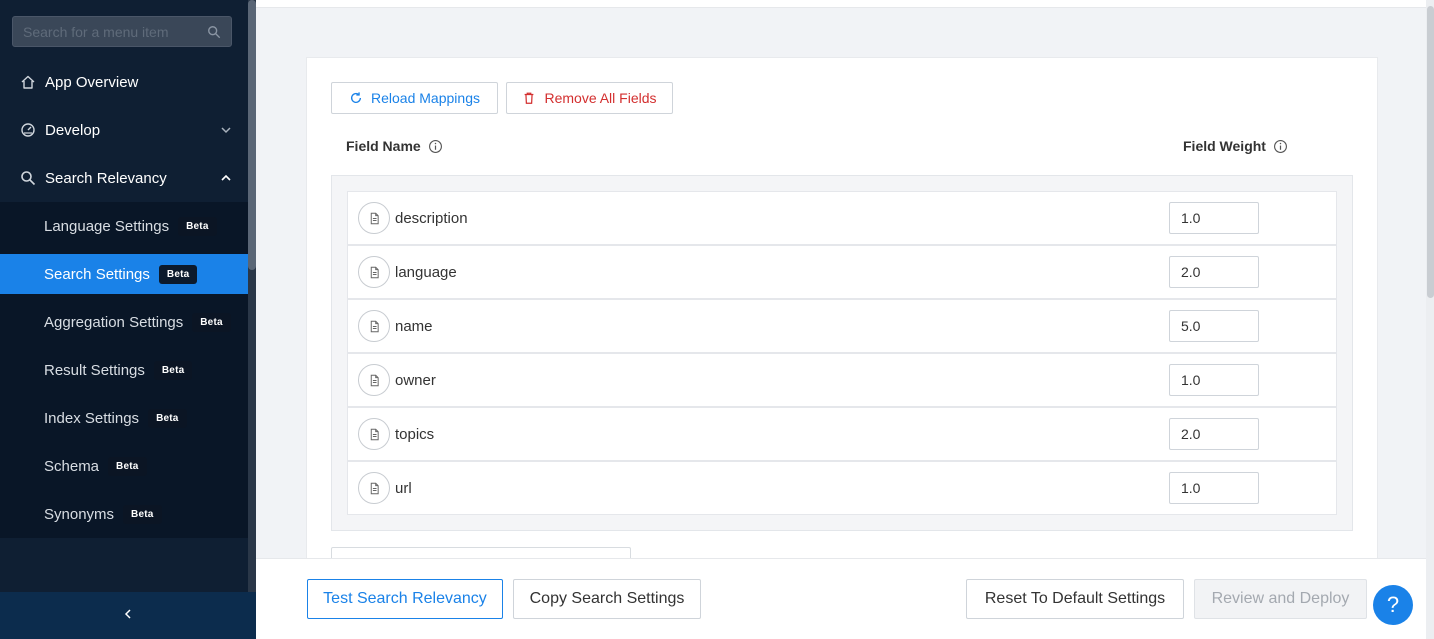 This screenshot has width=1434, height=639. What do you see at coordinates (842, 218) in the screenshot?
I see `table-row: description` at bounding box center [842, 218].